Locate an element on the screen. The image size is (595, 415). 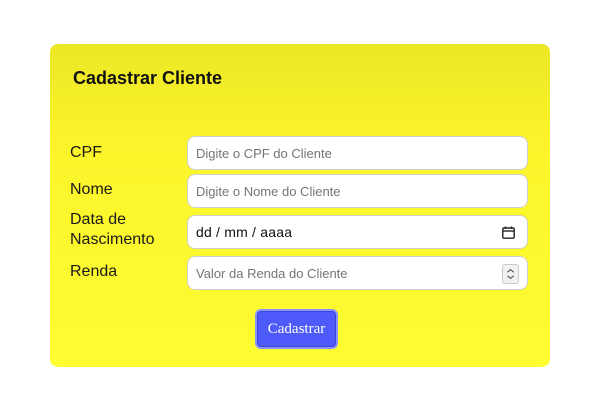
name-label: Nome is located at coordinates (91, 189).